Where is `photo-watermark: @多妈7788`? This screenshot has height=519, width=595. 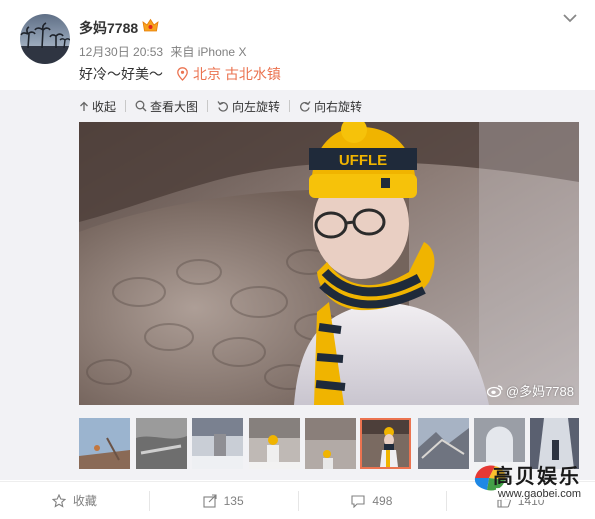 photo-watermark: @多妈7788 is located at coordinates (530, 390).